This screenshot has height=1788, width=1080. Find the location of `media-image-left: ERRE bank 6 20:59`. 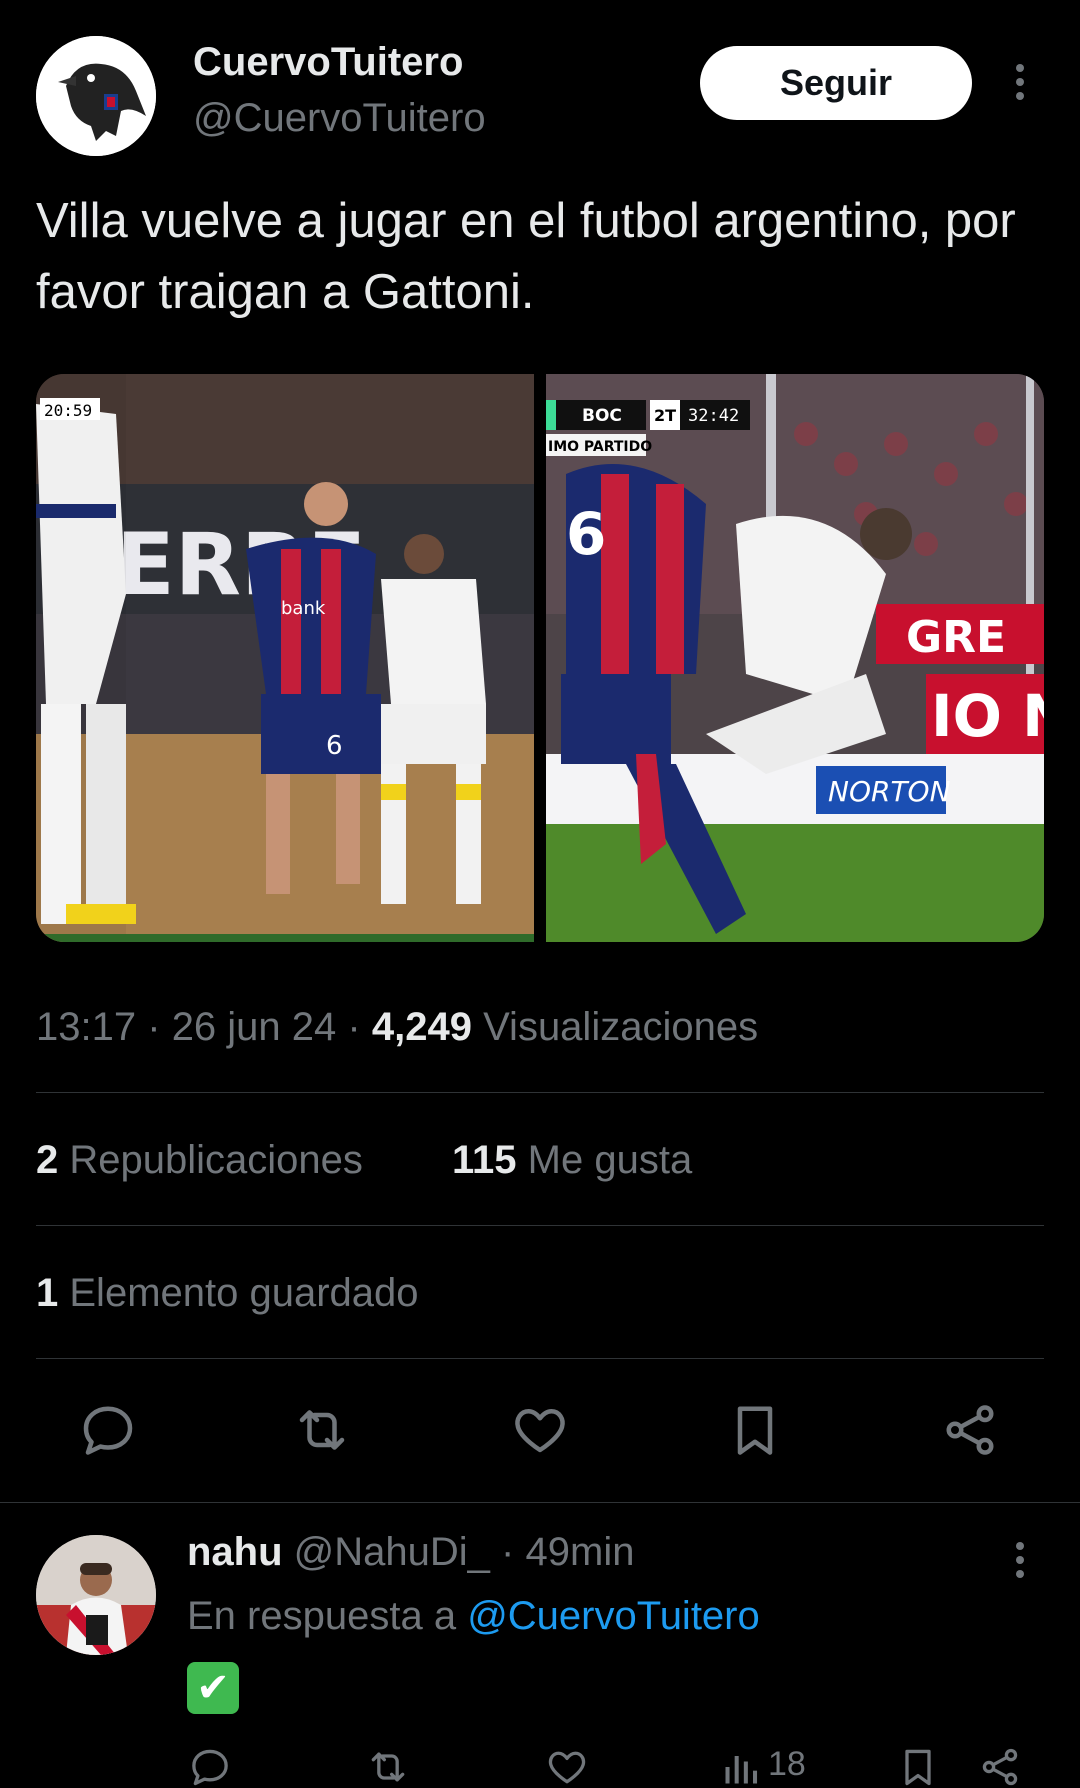

media-image-left: ERRE bank 6 20:59 is located at coordinates (285, 658).